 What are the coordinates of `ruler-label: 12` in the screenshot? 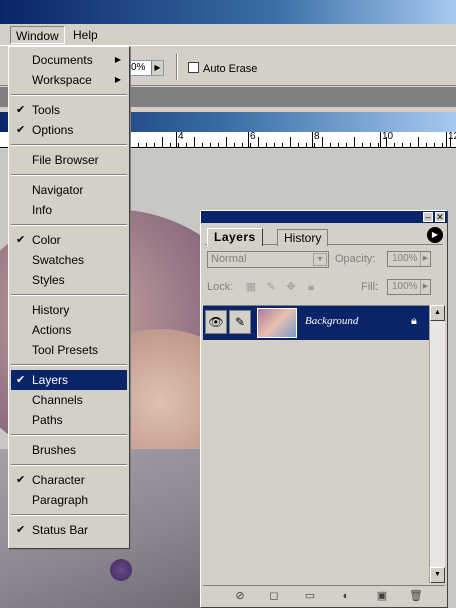 It's located at (452, 137).